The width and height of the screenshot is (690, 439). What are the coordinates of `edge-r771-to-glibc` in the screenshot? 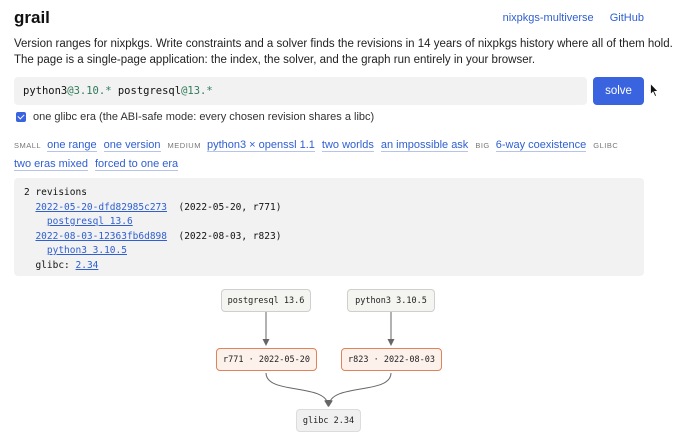 It's located at (298, 389).